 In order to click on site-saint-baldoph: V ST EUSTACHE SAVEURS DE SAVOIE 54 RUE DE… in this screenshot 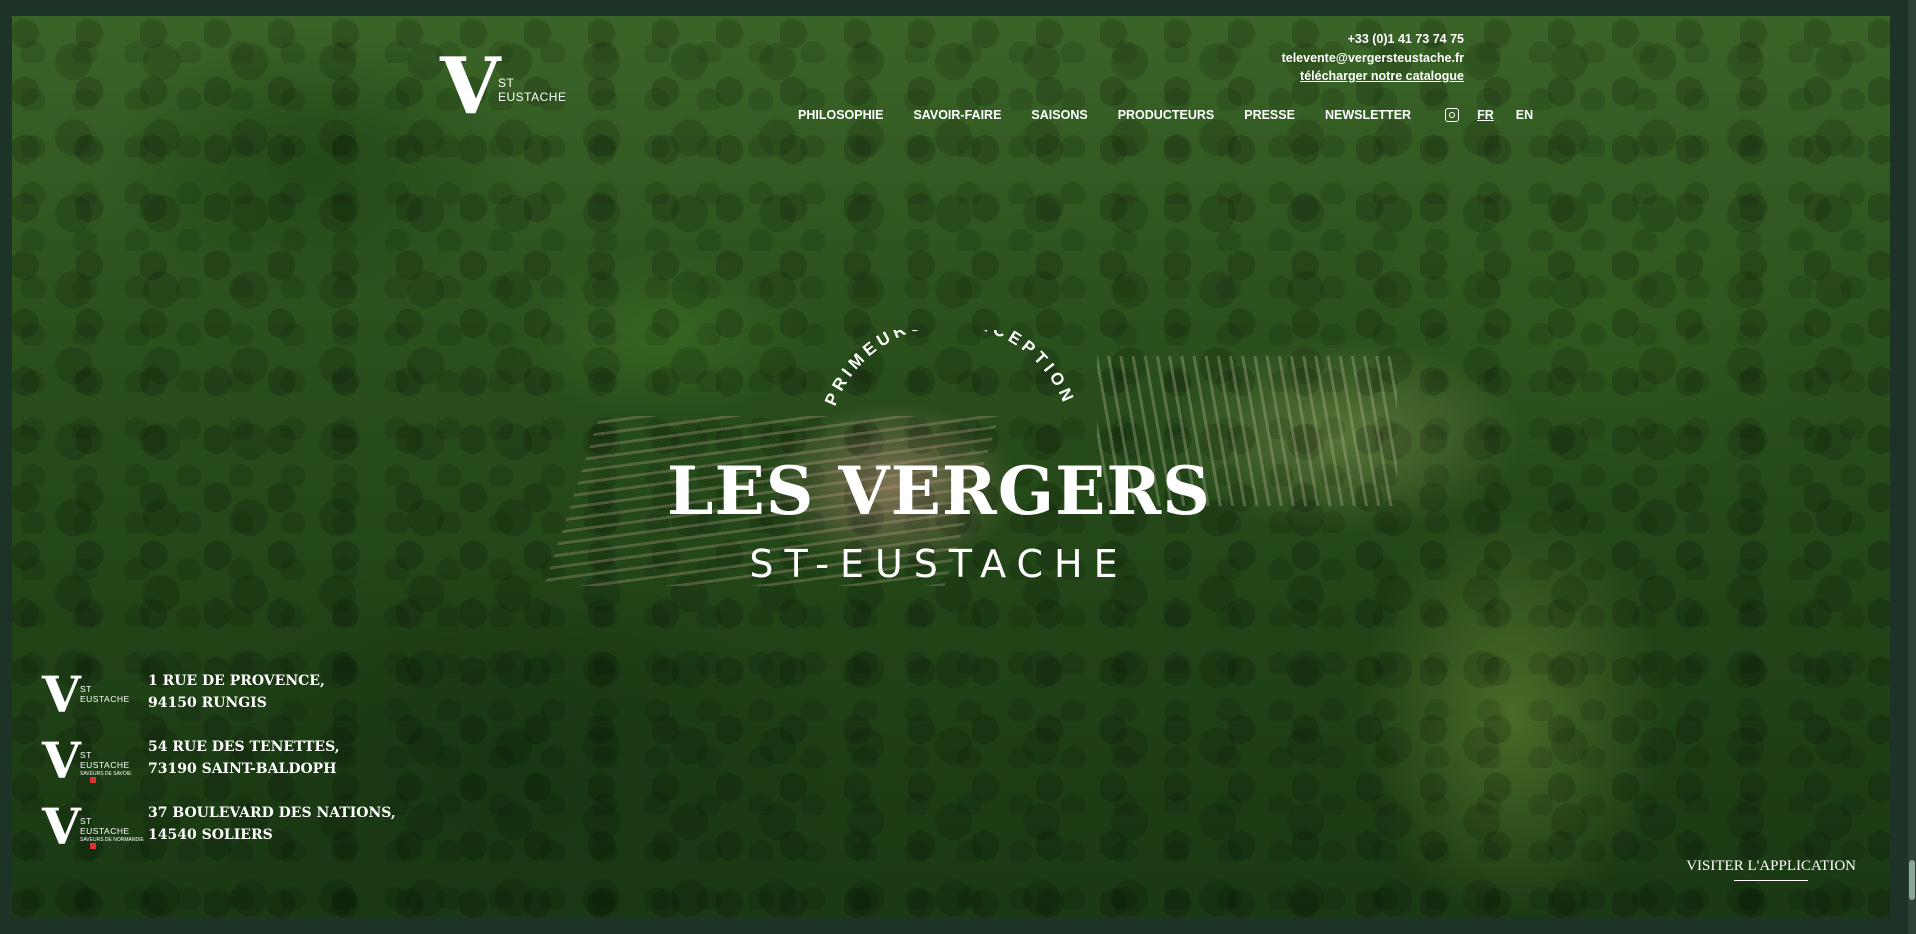, I will do `click(217, 767)`.